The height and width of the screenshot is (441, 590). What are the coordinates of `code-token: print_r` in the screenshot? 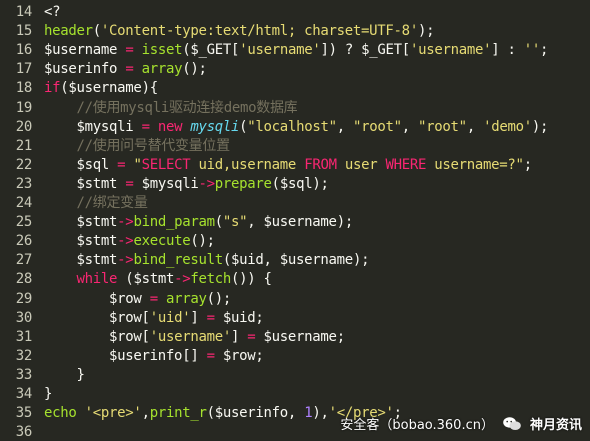 It's located at (178, 413).